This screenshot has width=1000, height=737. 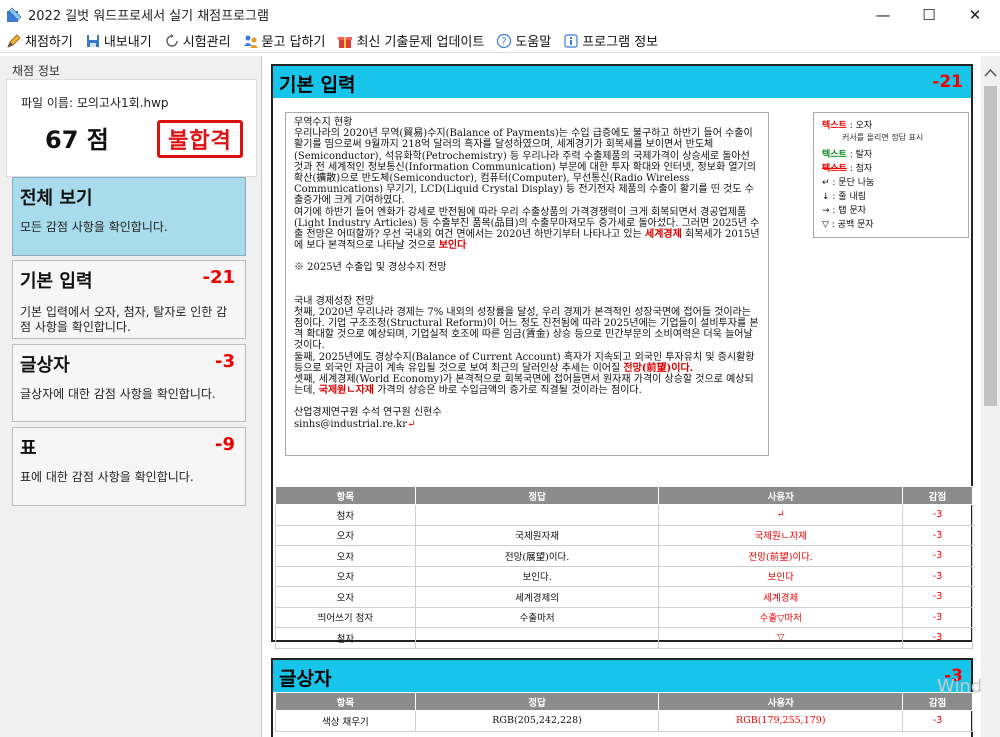 I want to click on table-row: 오자 전망(展望)이다. 전망(前望)이다. -3, so click(x=624, y=556).